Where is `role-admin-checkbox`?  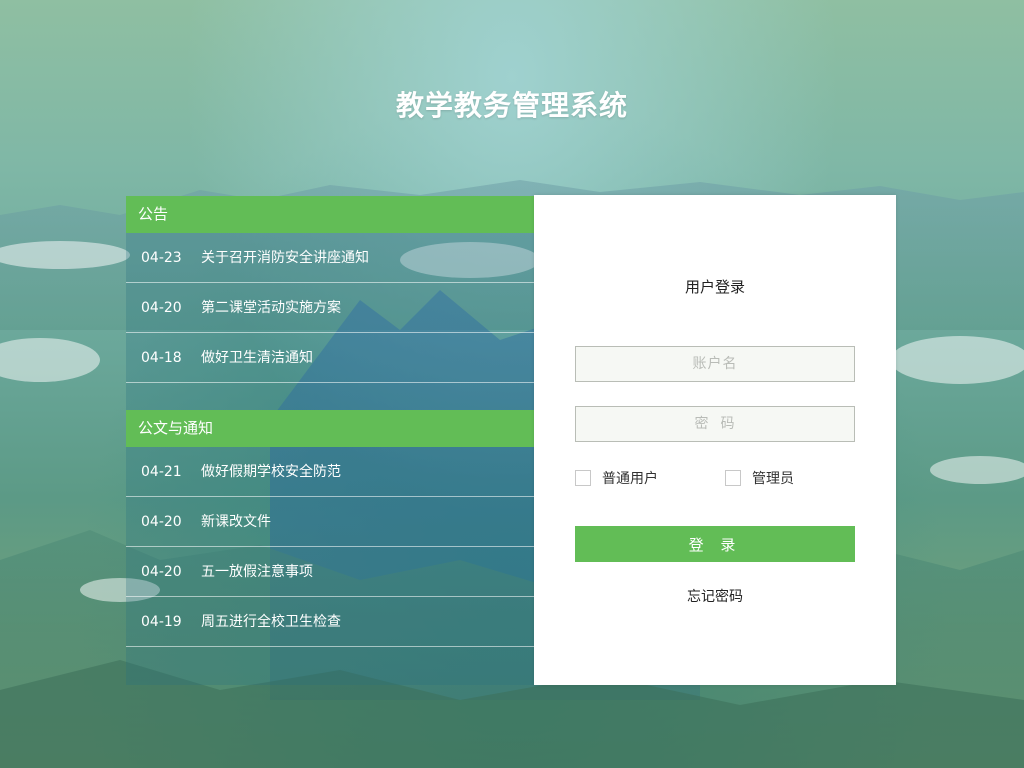
role-admin-checkbox is located at coordinates (733, 478).